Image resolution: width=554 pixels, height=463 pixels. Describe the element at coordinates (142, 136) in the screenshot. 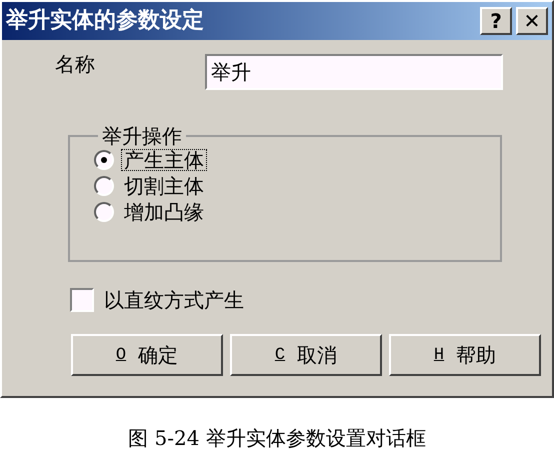

I see `group-title: 举升操作` at that location.